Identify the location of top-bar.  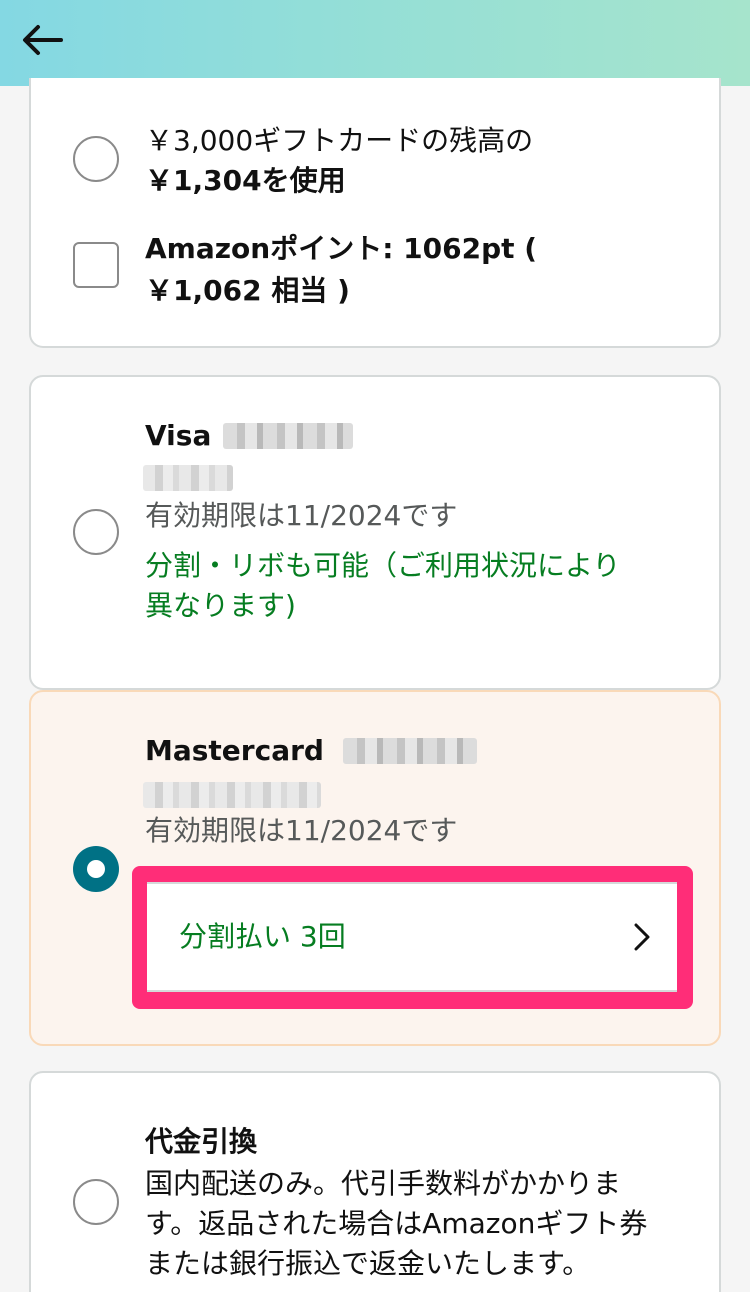
(375, 43).